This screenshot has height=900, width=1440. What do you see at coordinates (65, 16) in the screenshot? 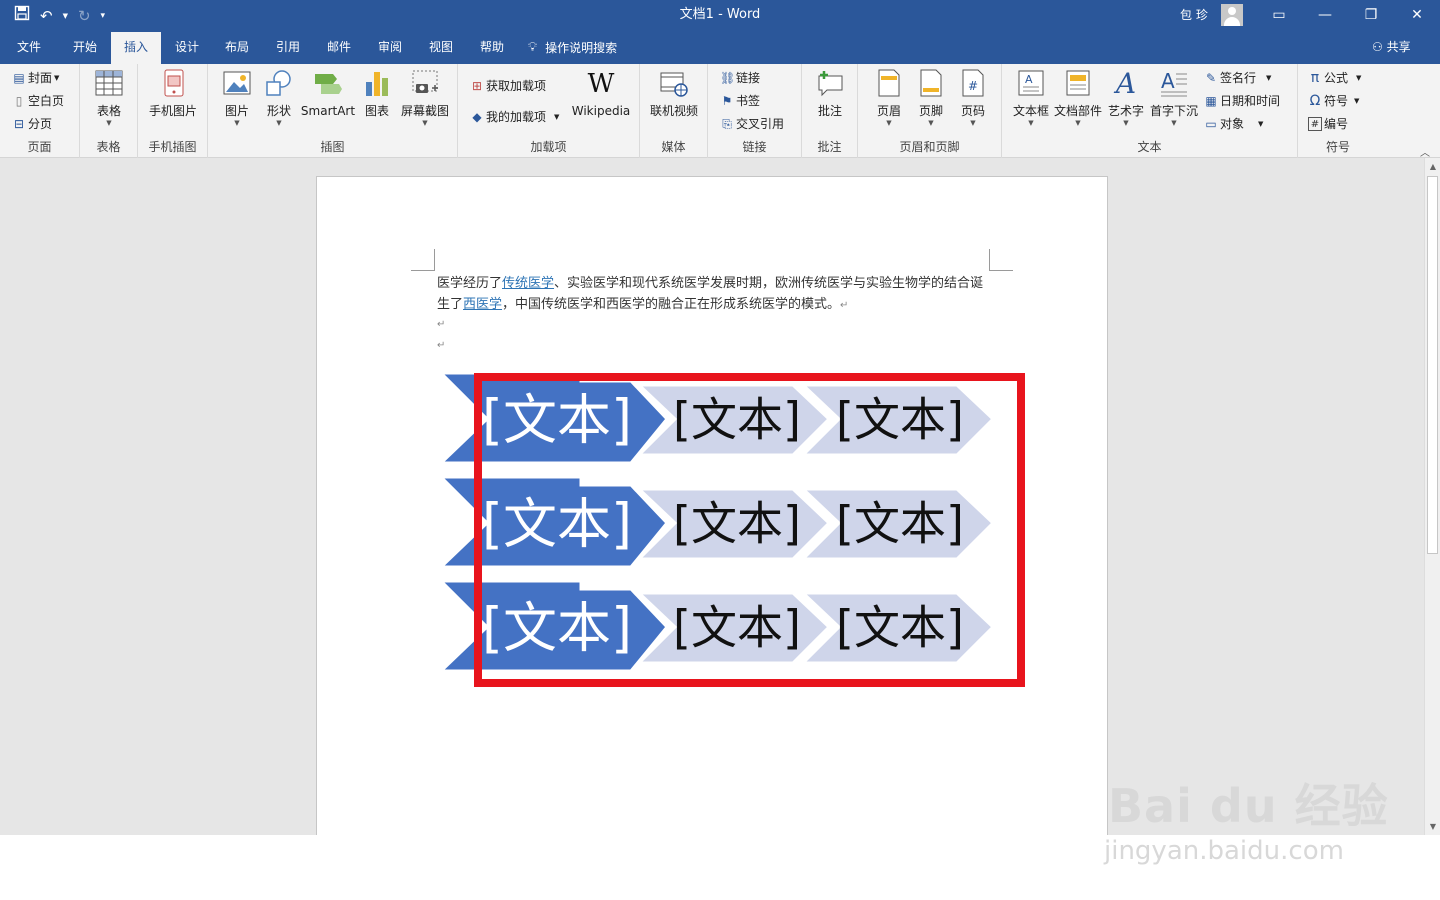
I see `undo-dropdown-icon: ▼` at bounding box center [65, 16].